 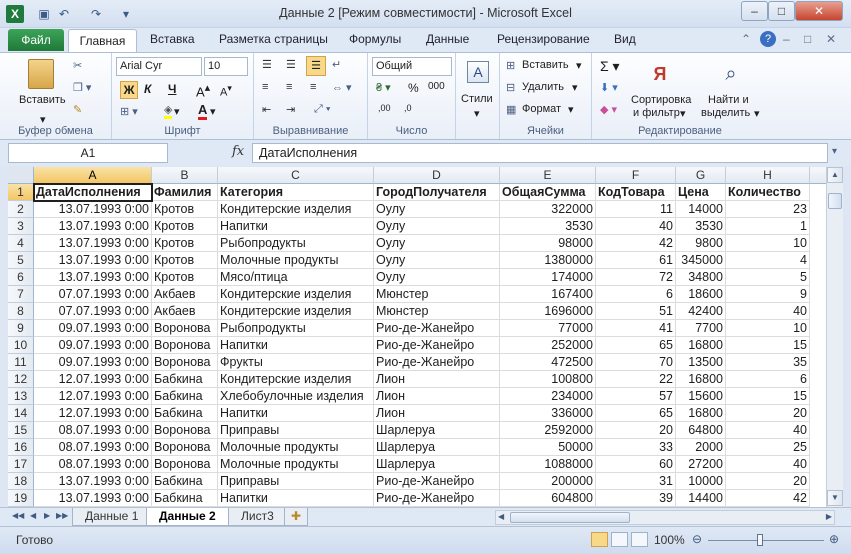 What do you see at coordinates (18, 515) in the screenshot?
I see `first-sheet-icon: ◀◀` at bounding box center [18, 515].